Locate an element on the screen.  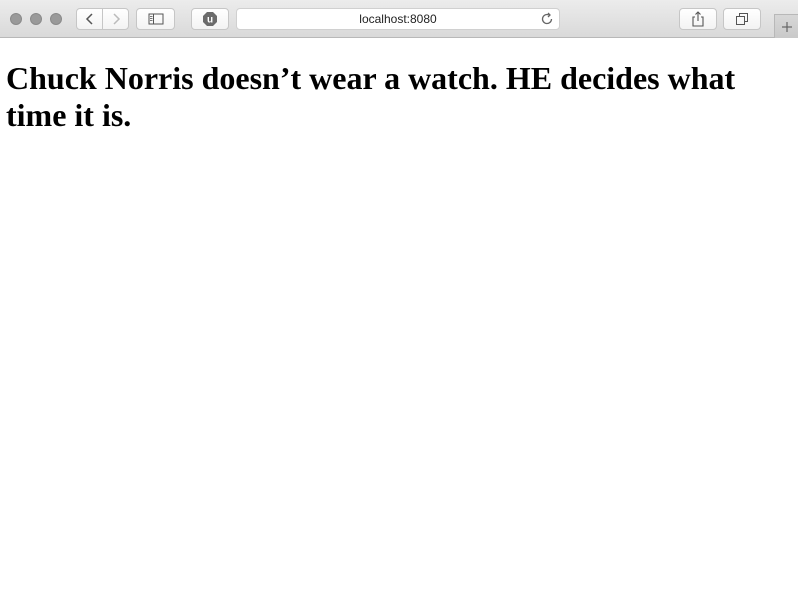
sidebar-icon is located at coordinates (155, 19).